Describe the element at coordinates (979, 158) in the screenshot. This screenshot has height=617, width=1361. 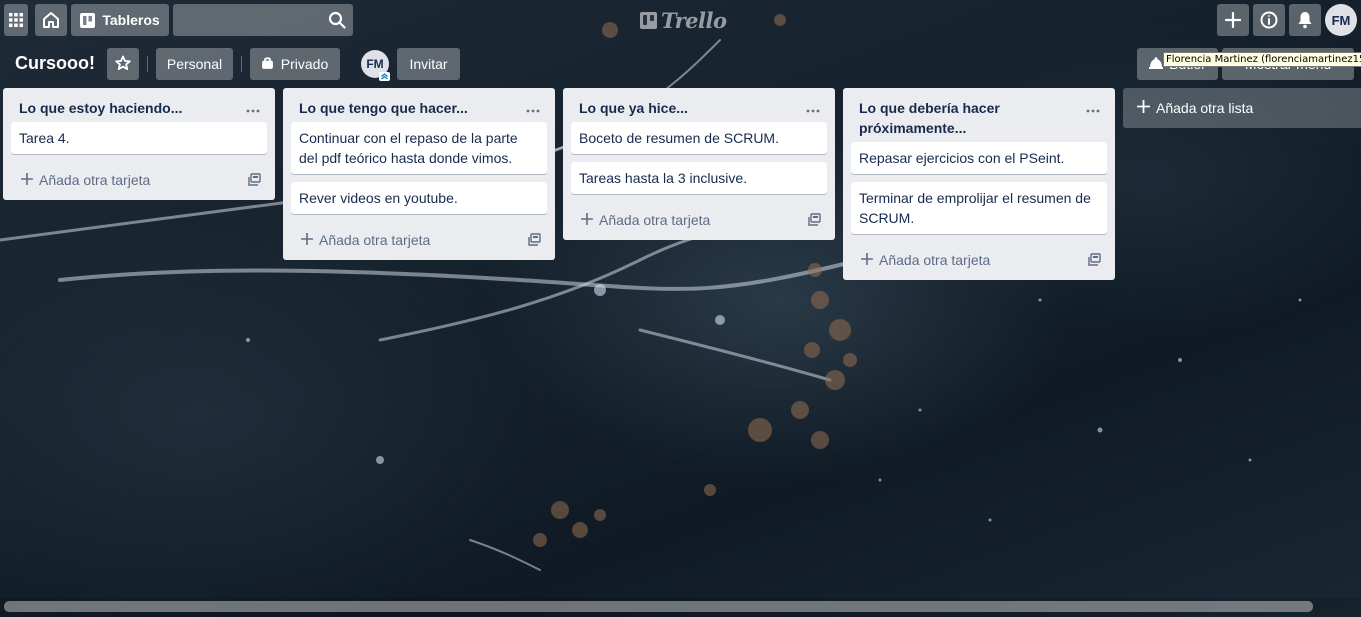
I see `card: Repasar ejercicios con el PSeint.` at that location.